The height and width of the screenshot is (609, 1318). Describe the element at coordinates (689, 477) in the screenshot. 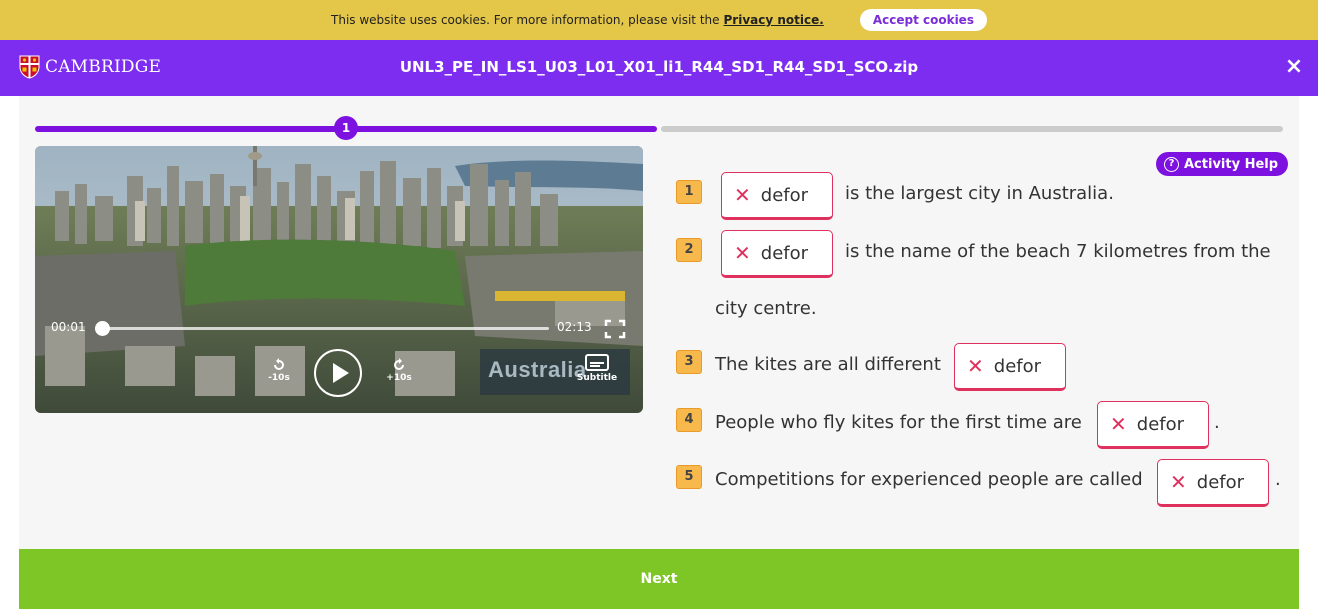

I see `question-number-5: 5` at that location.